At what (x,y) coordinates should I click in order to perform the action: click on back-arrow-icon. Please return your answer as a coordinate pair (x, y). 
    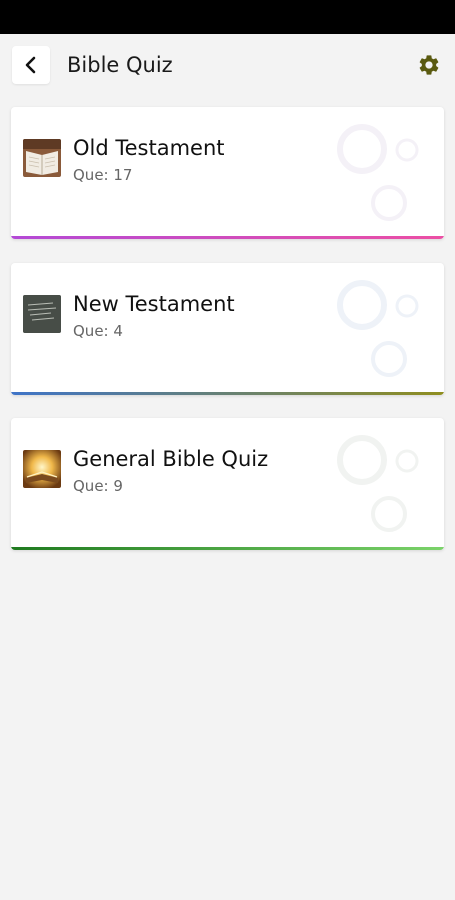
    Looking at the image, I should click on (30, 65).